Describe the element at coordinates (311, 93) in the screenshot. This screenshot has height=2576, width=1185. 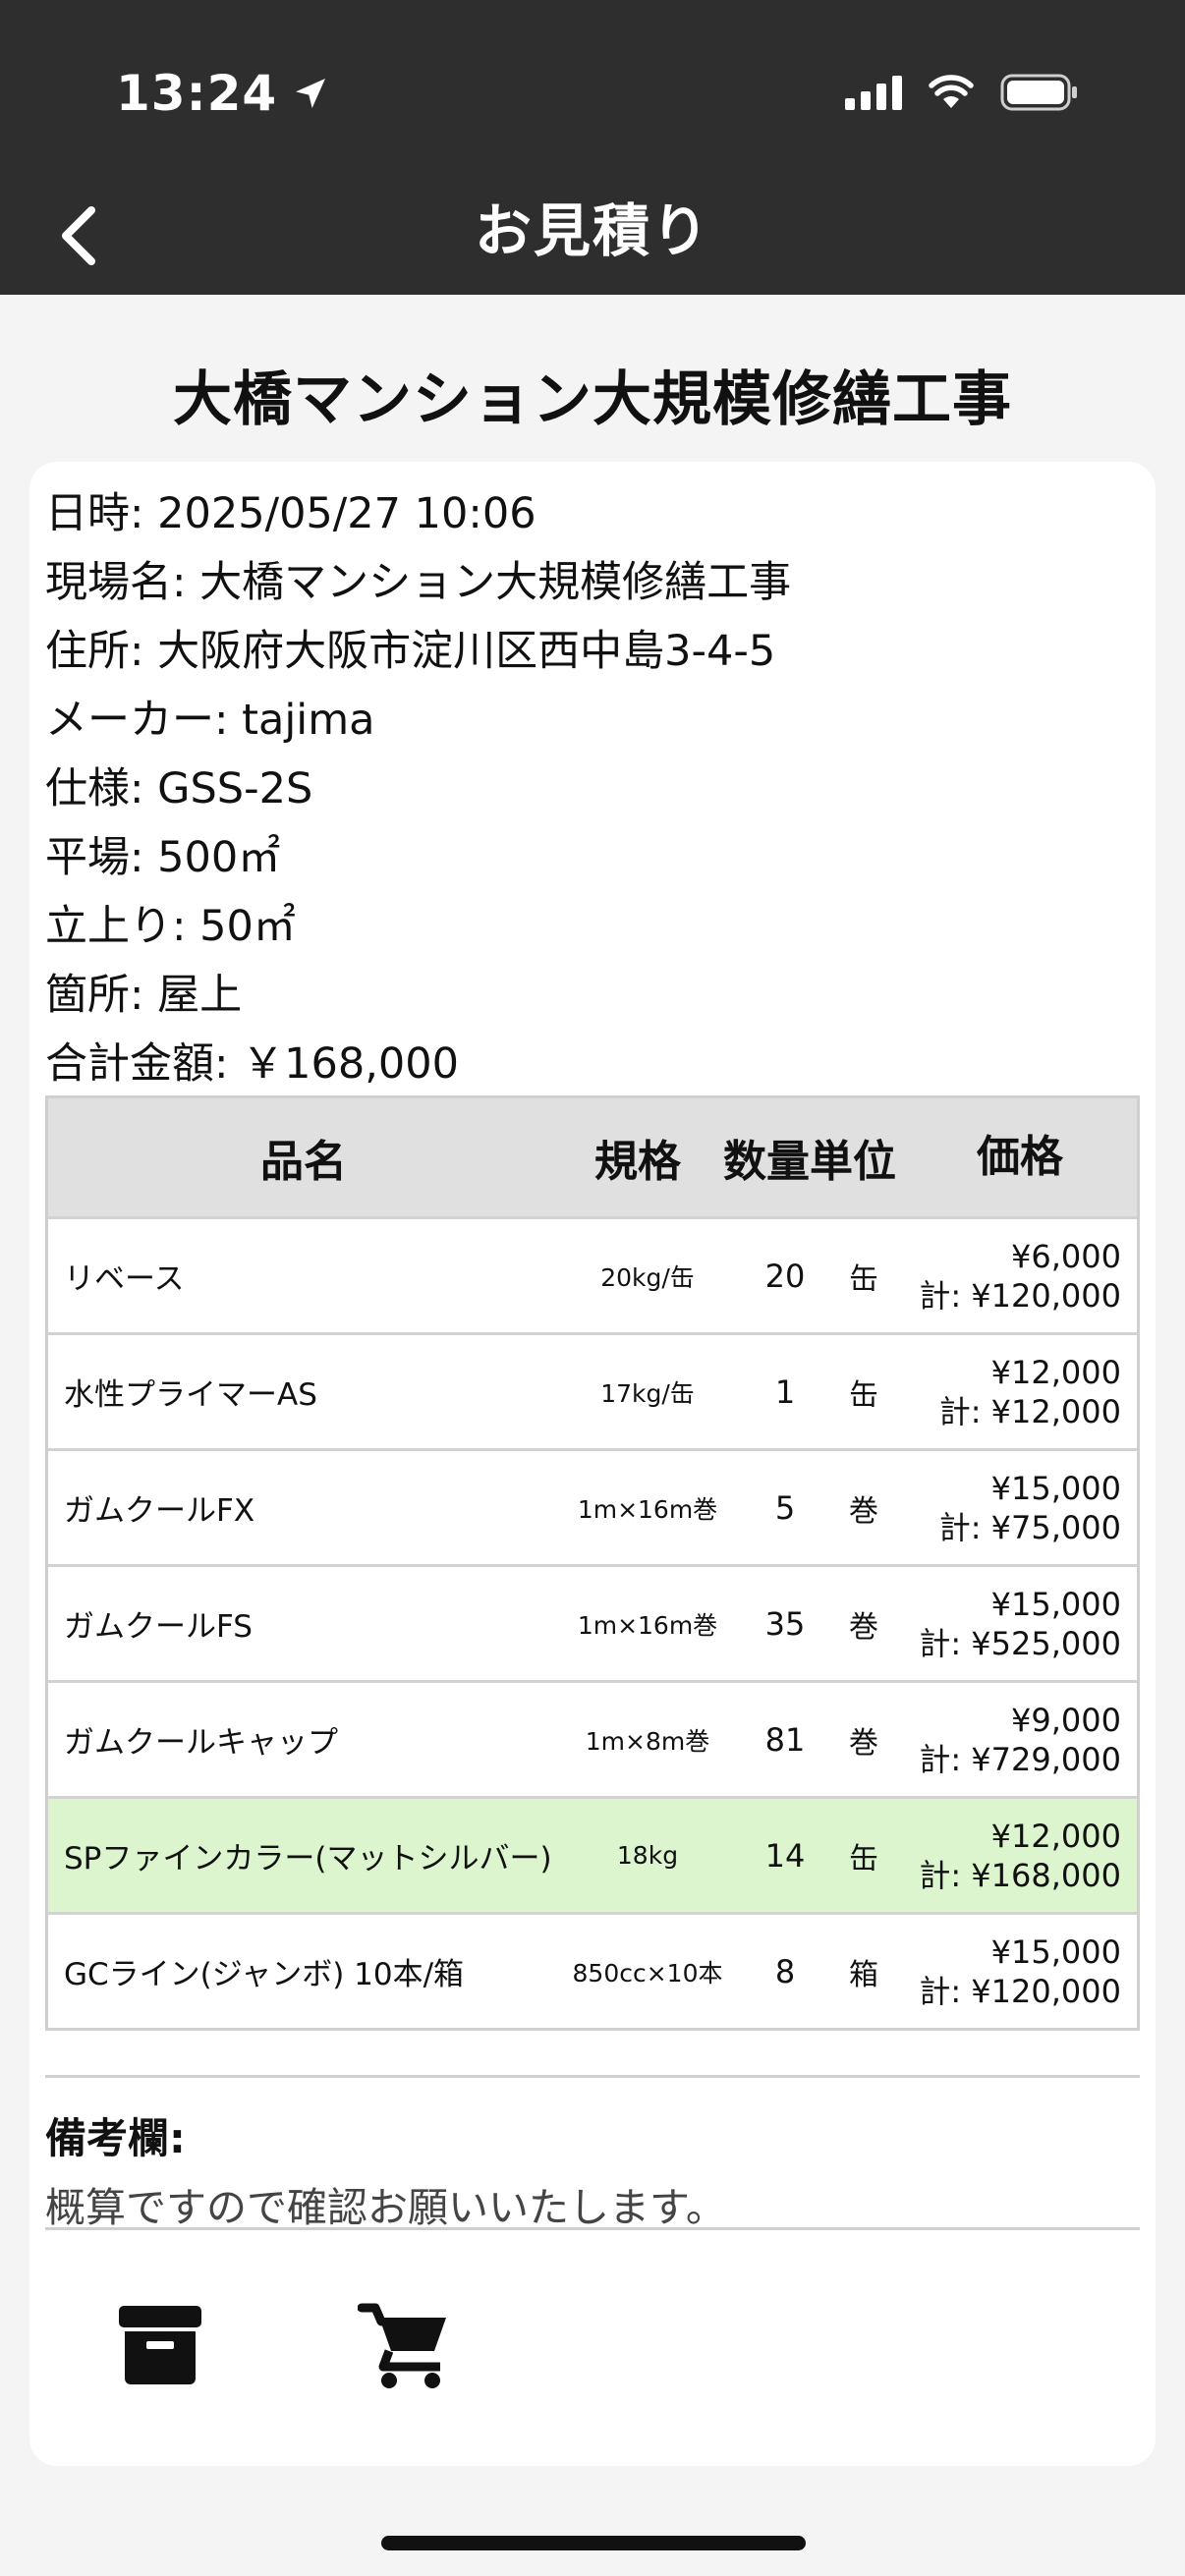
I see `location-arrow-icon` at that location.